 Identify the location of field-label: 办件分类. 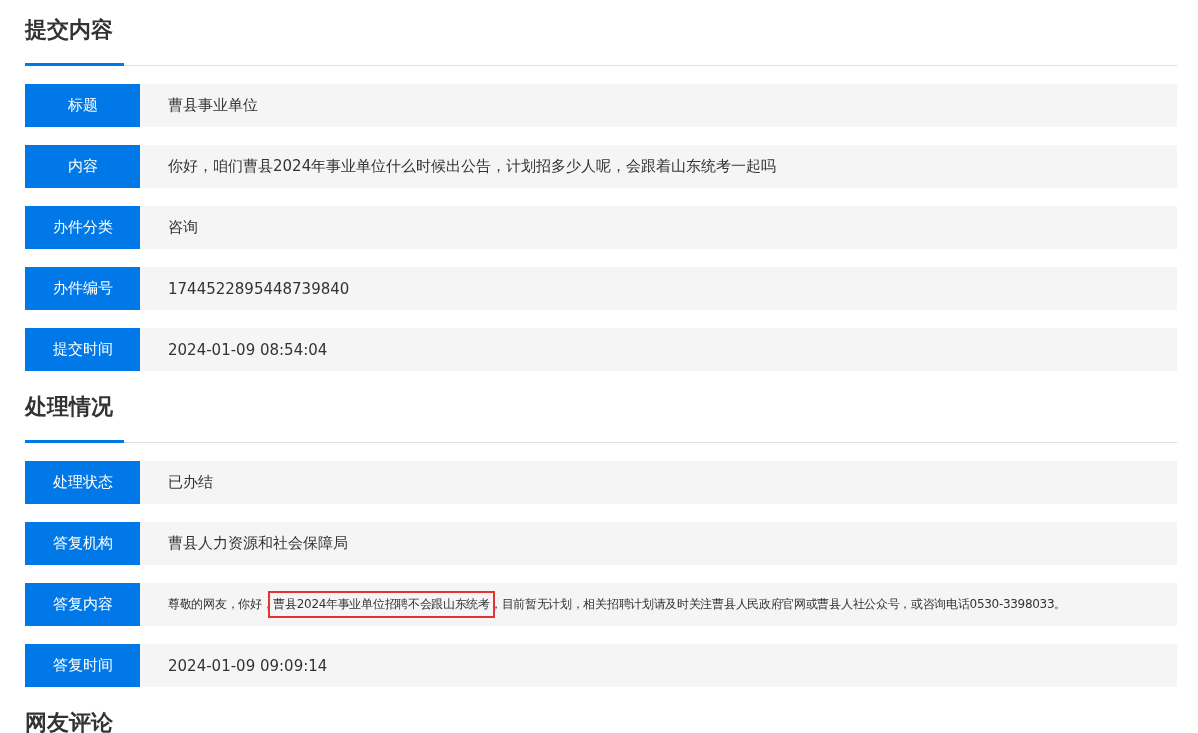
(82, 227).